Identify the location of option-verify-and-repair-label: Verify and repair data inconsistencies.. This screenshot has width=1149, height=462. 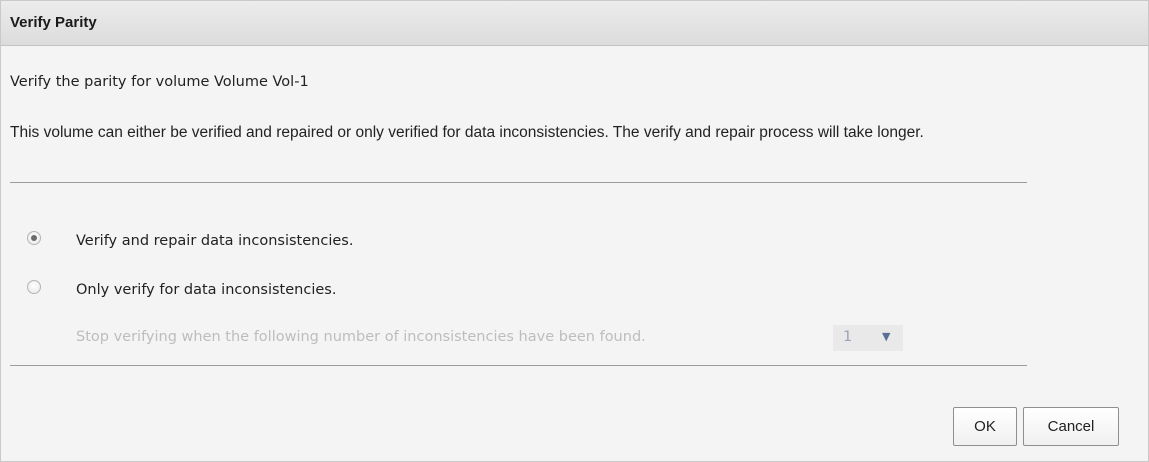
(214, 241).